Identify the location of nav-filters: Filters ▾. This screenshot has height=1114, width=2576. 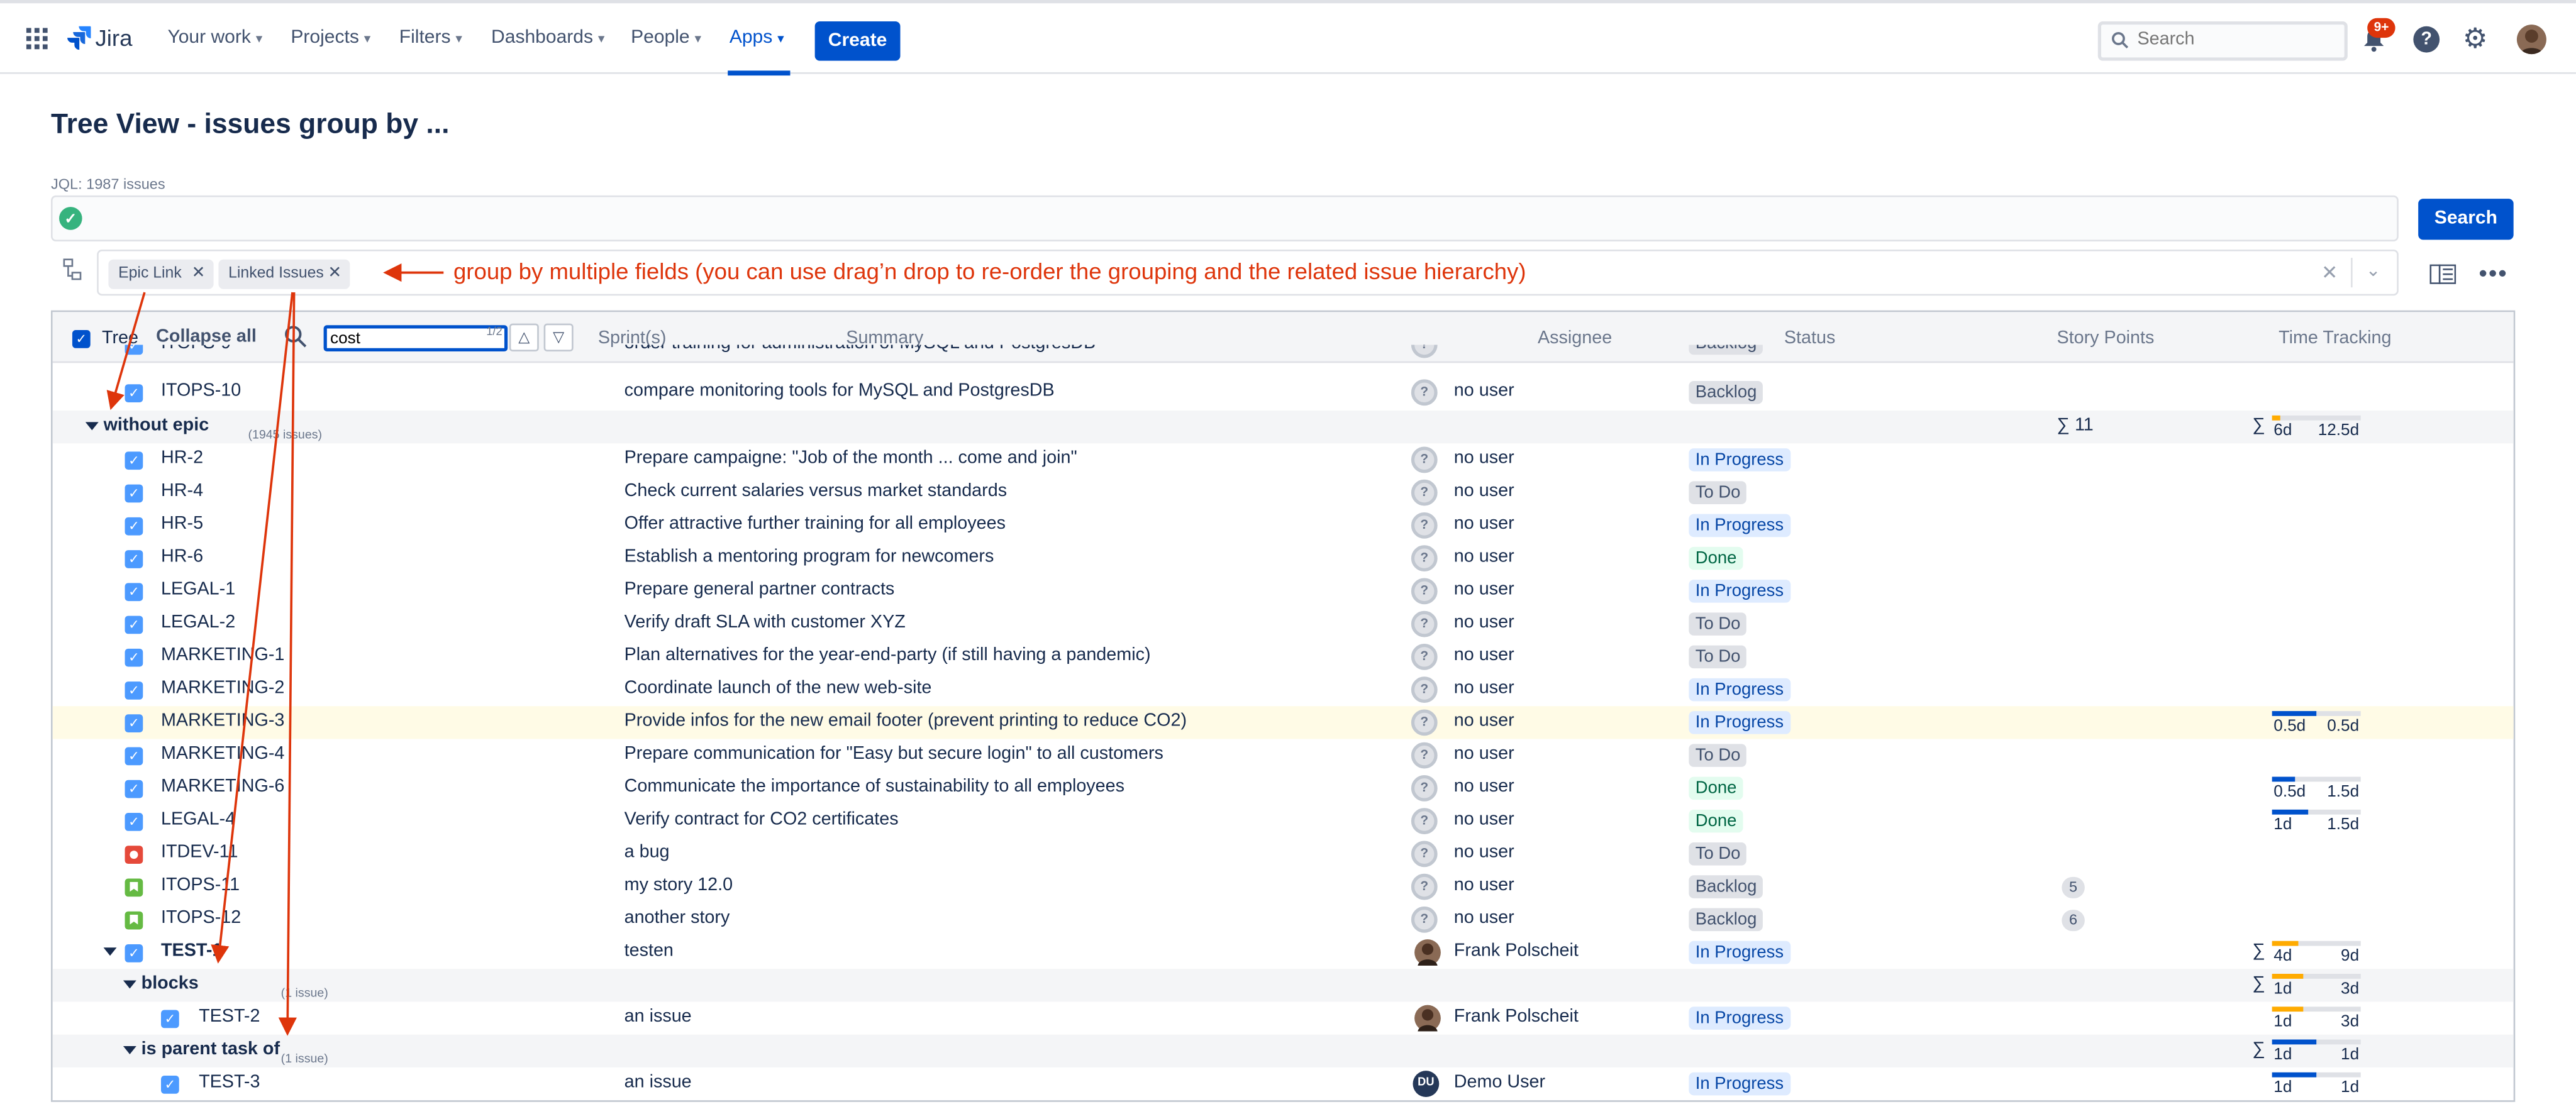
(430, 37).